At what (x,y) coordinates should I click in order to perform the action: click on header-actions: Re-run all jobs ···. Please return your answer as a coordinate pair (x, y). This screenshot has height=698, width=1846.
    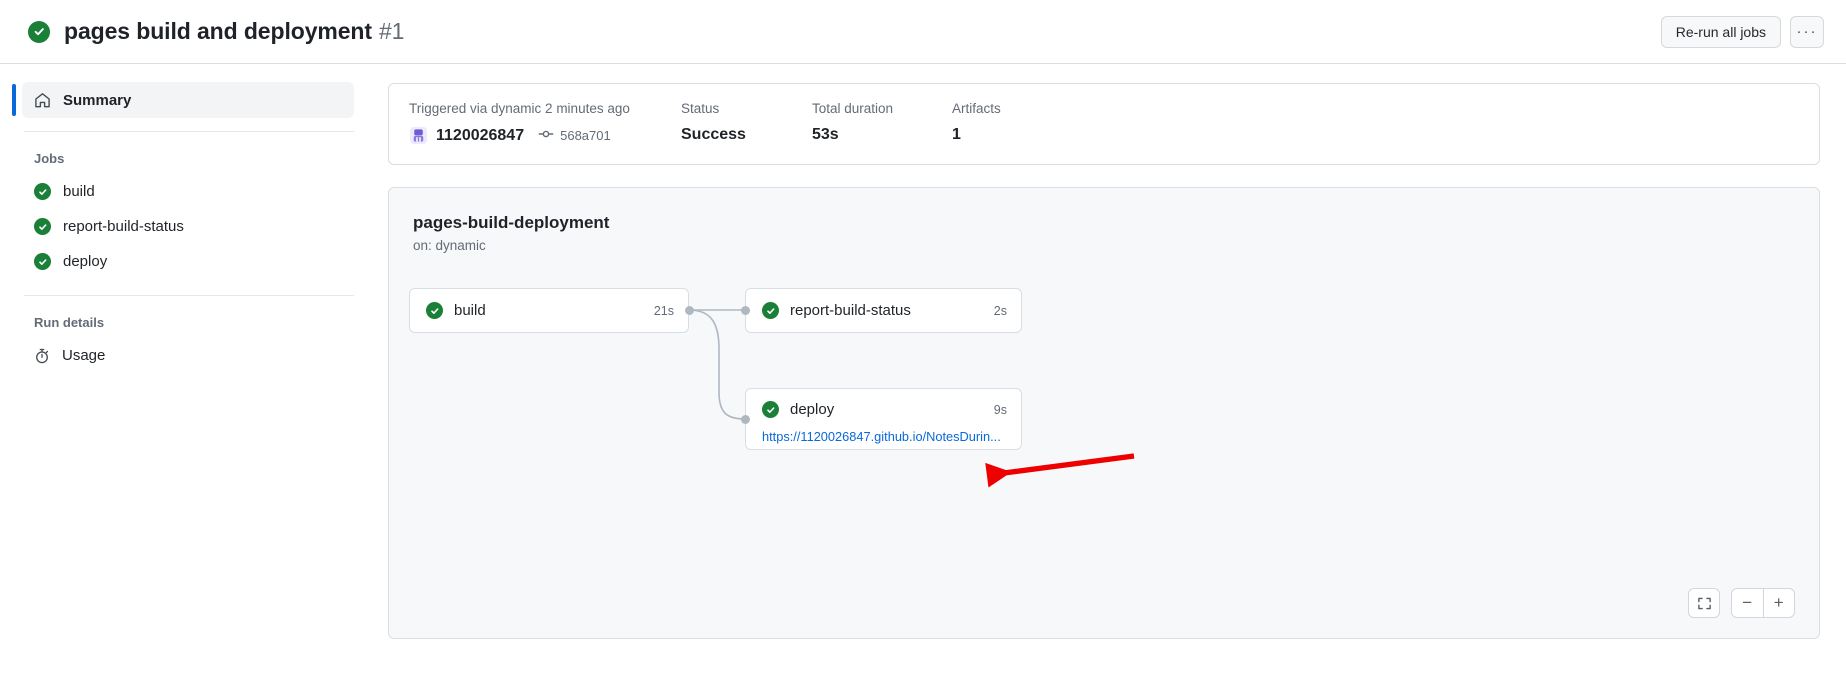
    Looking at the image, I should click on (1742, 31).